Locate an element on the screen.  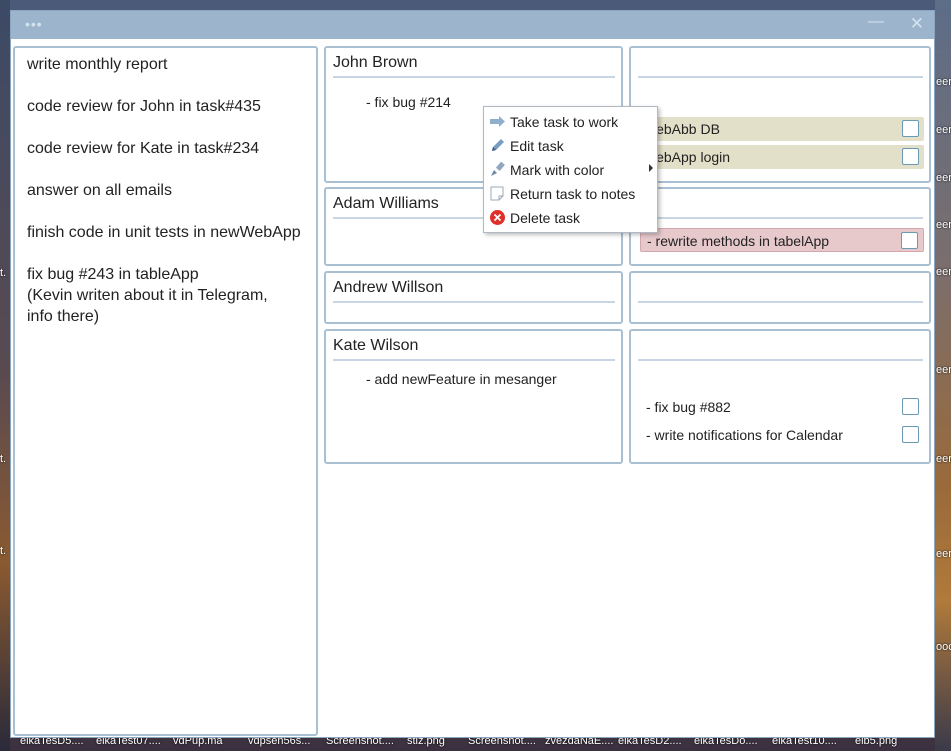
note-line: code review for Kate in task#234 is located at coordinates (143, 148).